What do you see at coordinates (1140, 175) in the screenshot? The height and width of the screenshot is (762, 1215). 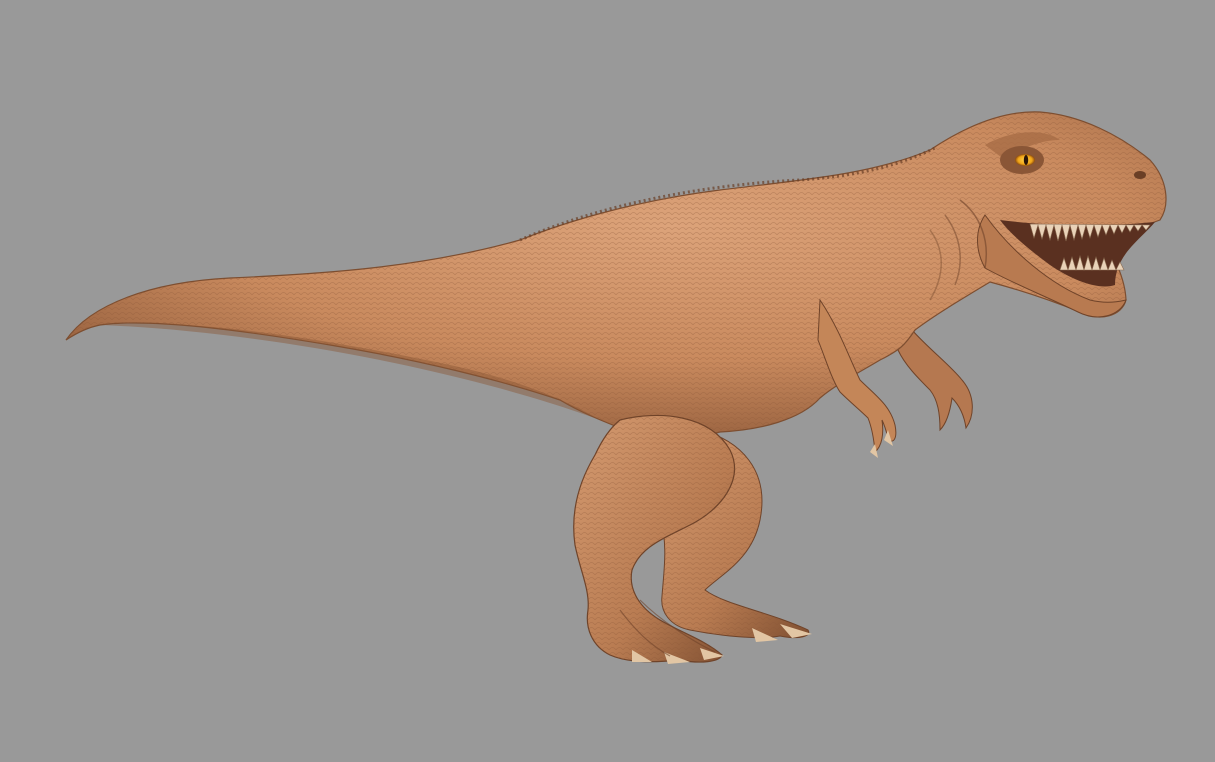 I see `nostril` at bounding box center [1140, 175].